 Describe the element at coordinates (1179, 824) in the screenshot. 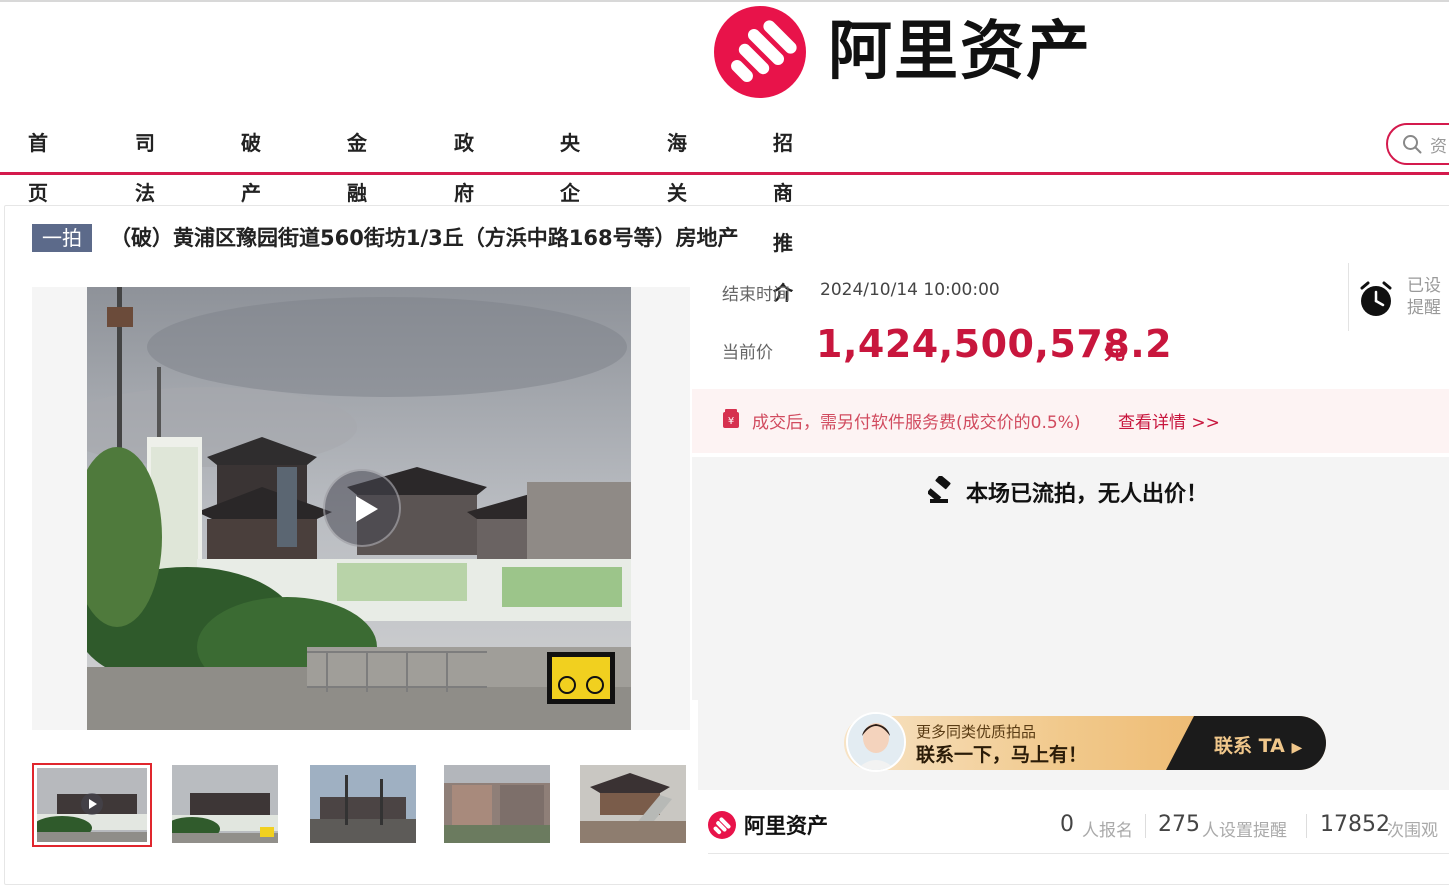

I see `reminder-count: 275` at that location.